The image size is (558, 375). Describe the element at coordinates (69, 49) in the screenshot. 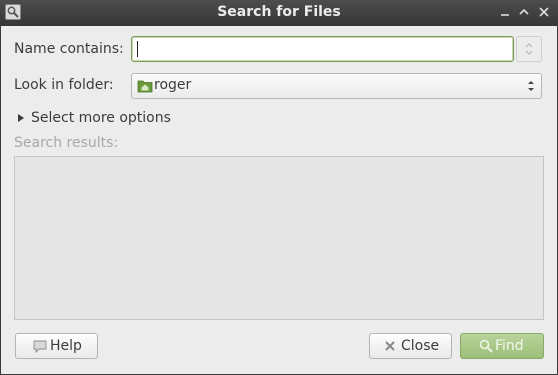

I see `name-contains-label: Name contains:` at that location.